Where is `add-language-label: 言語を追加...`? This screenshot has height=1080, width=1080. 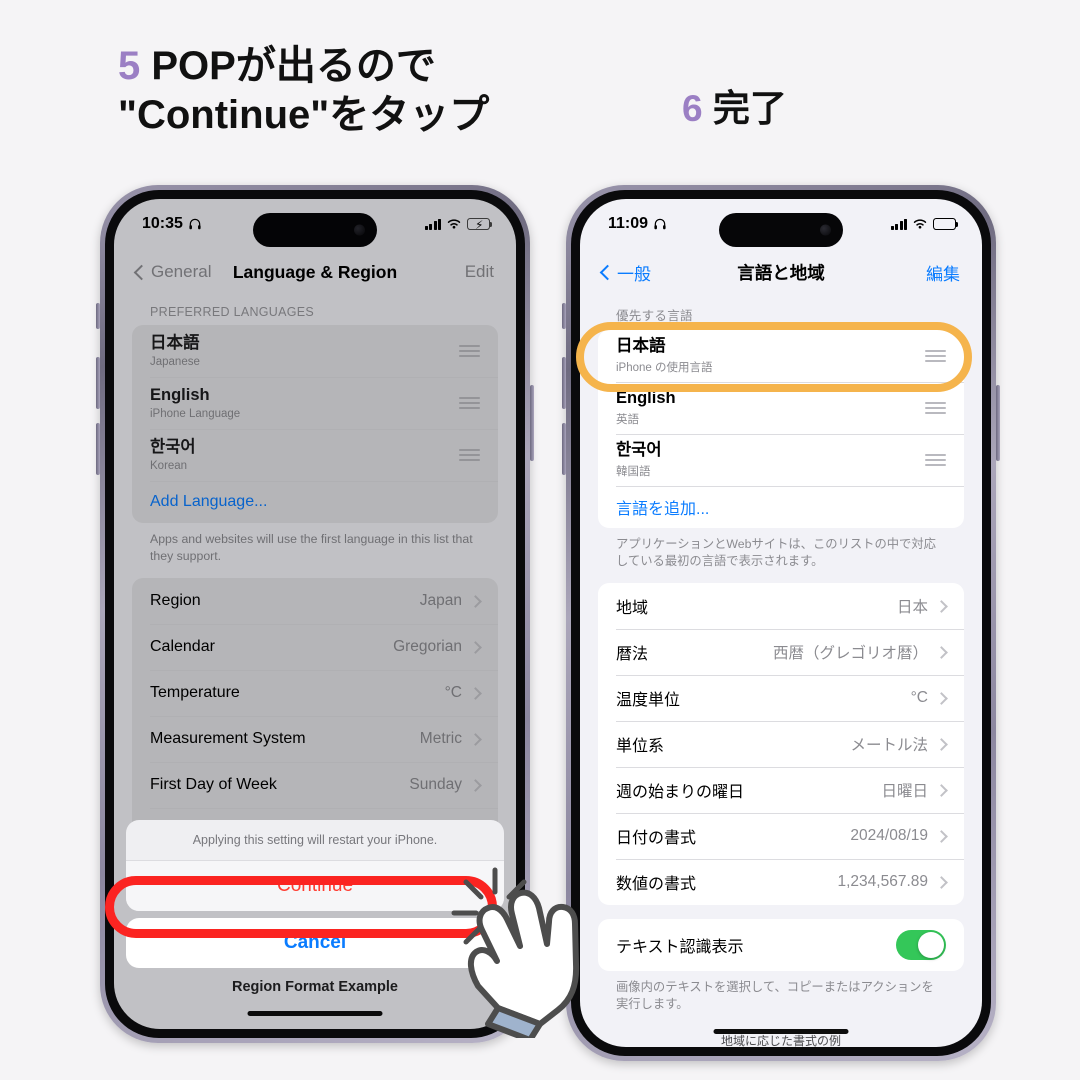 add-language-label: 言語を追加... is located at coordinates (663, 509).